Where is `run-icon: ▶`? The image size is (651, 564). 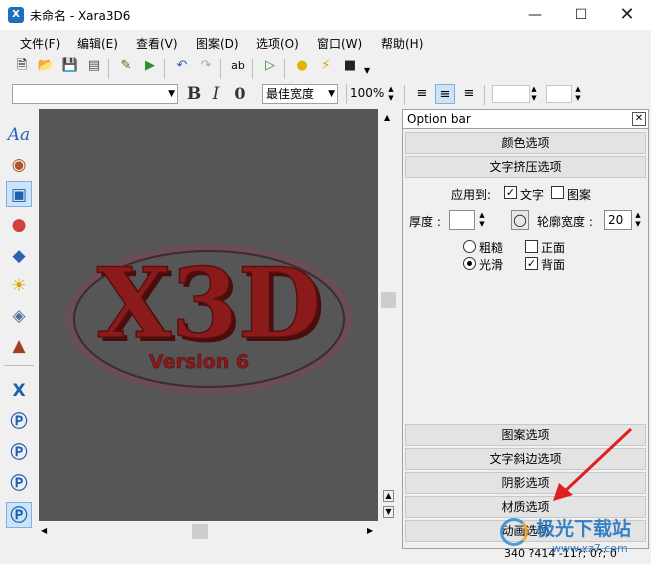 run-icon: ▶ is located at coordinates (150, 66).